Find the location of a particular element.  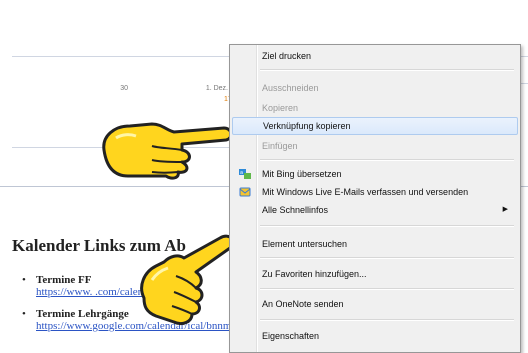

menu-item-inspect-element: Element untersuchen is located at coordinates (374, 244).